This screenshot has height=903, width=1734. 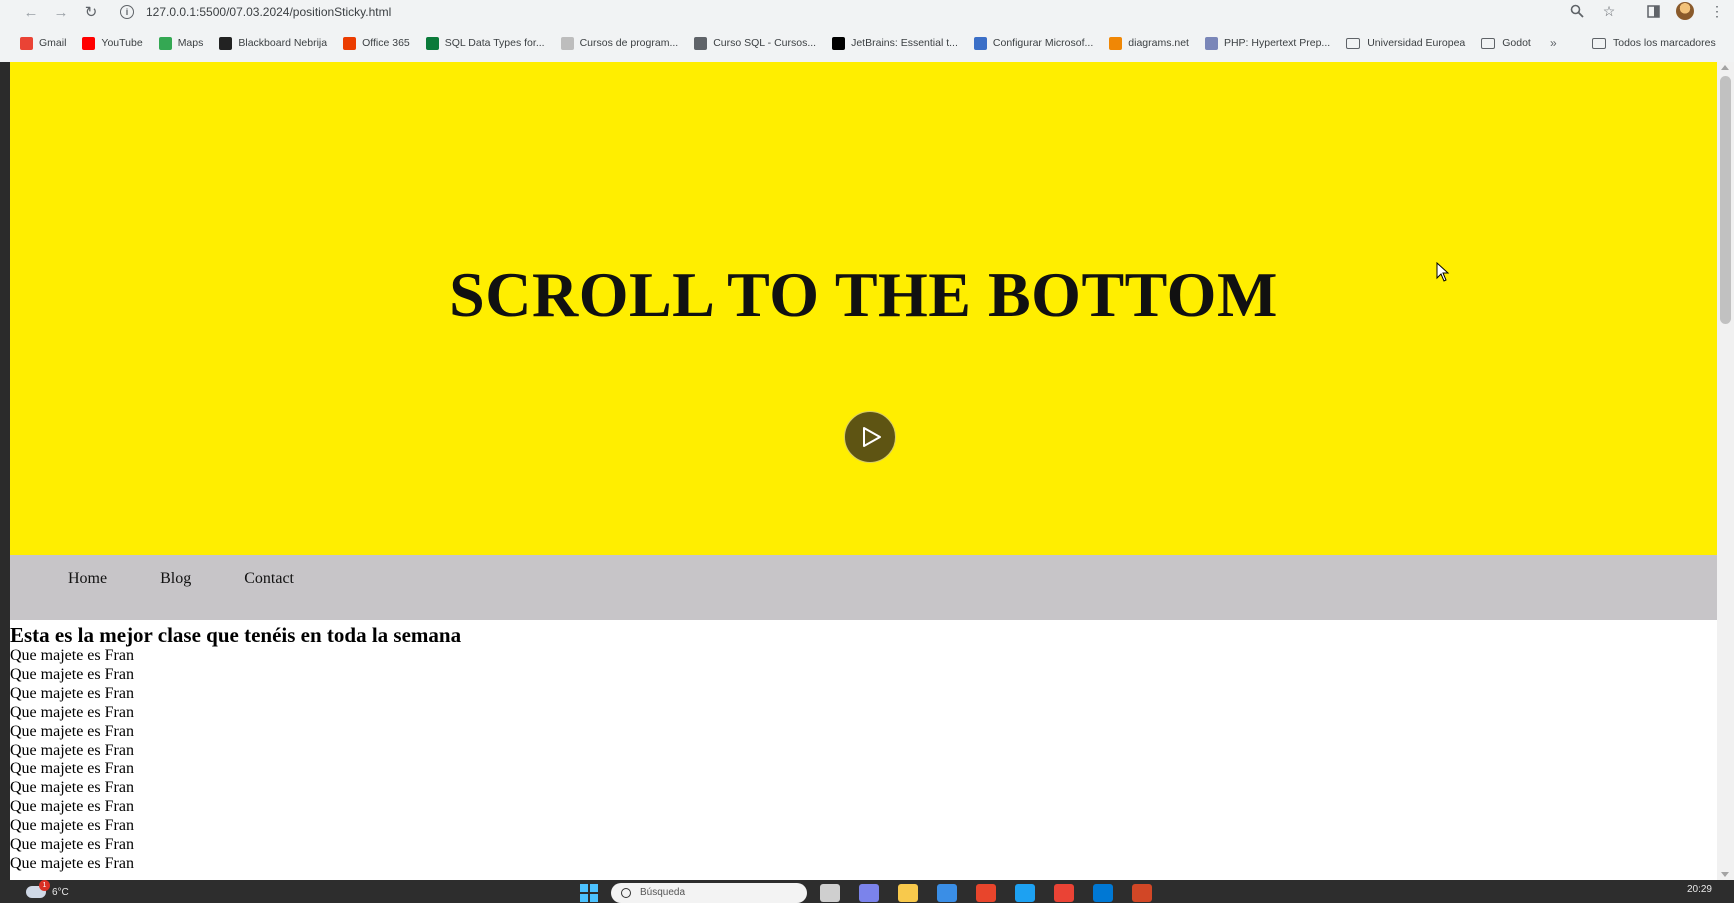 I want to click on window-edge, so click(x=5, y=471).